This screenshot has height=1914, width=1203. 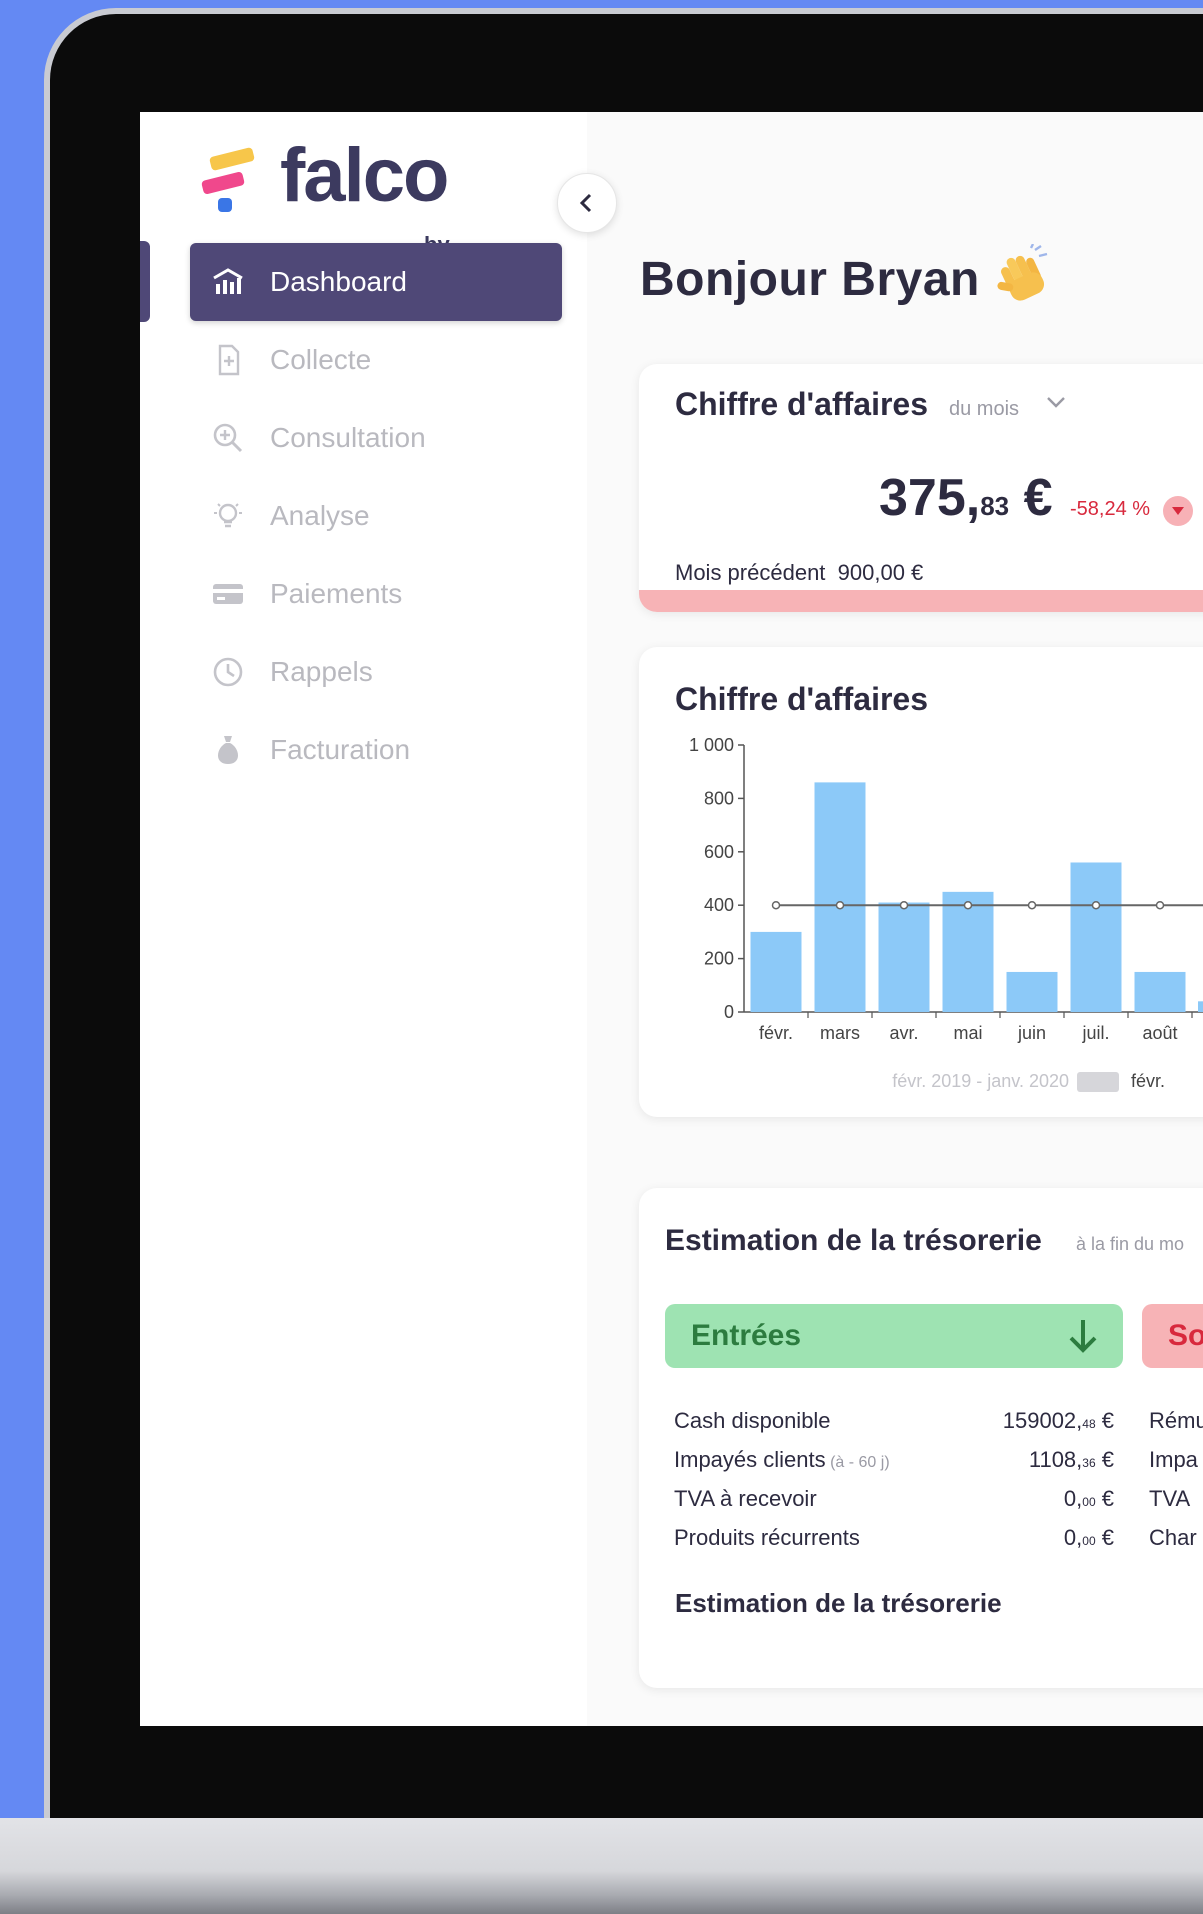 I want to click on lightbulb-icon, so click(x=228, y=516).